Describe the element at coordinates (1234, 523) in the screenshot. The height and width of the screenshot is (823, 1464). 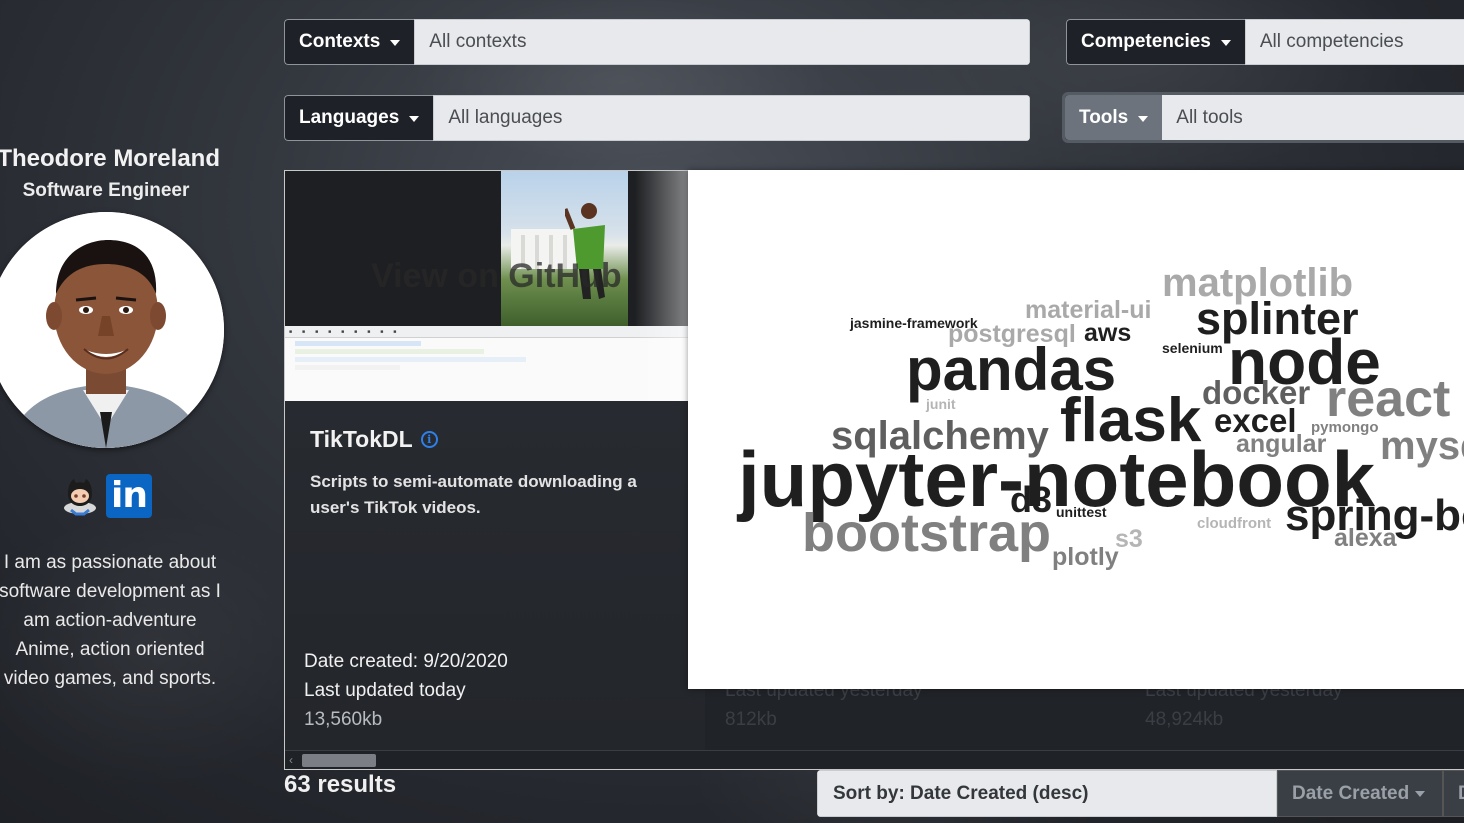
I see `word-cloudfront: cloudfront` at that location.